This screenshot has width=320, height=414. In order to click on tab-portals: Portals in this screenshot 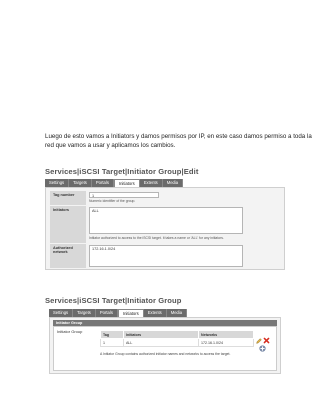, I will do `click(102, 183)`.